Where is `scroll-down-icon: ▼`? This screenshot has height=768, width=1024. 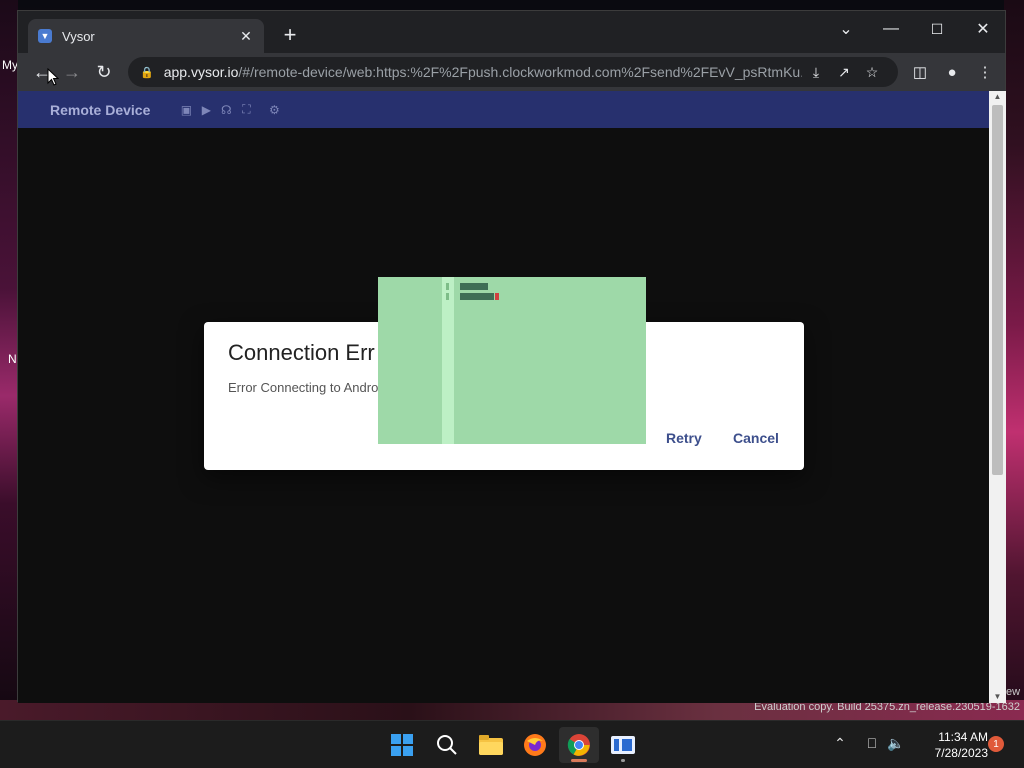
scroll-down-icon: ▼ is located at coordinates (997, 697).